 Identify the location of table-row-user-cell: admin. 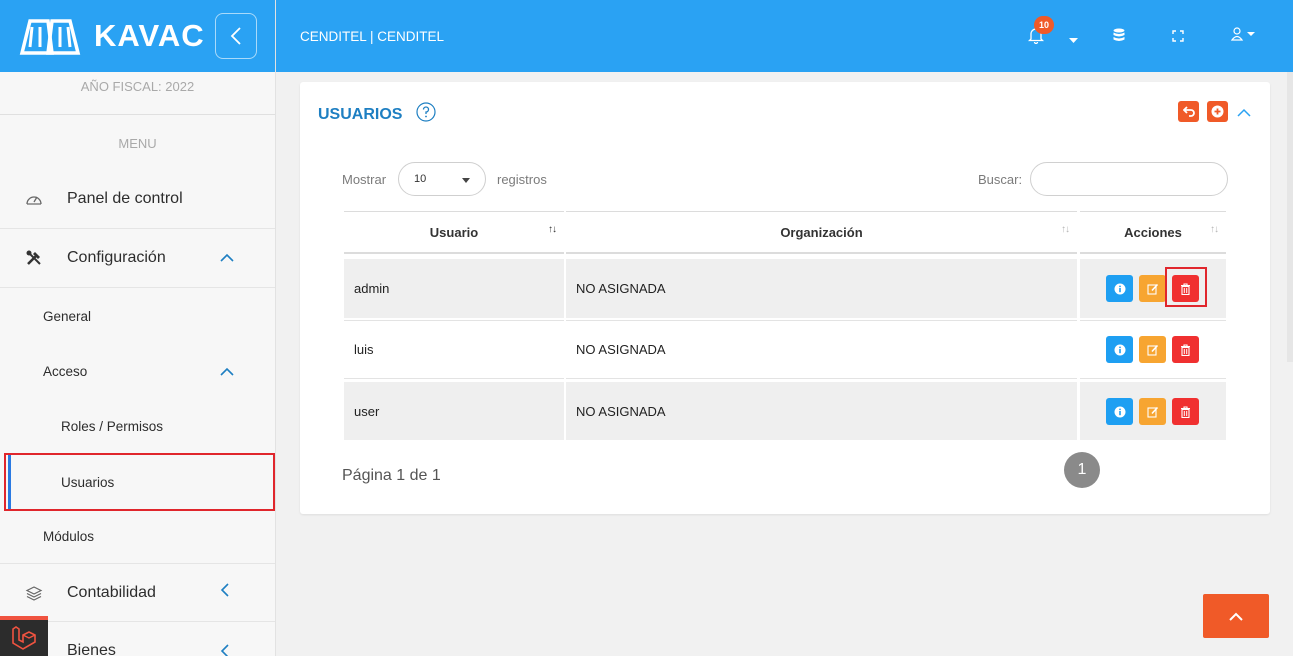
(454, 288).